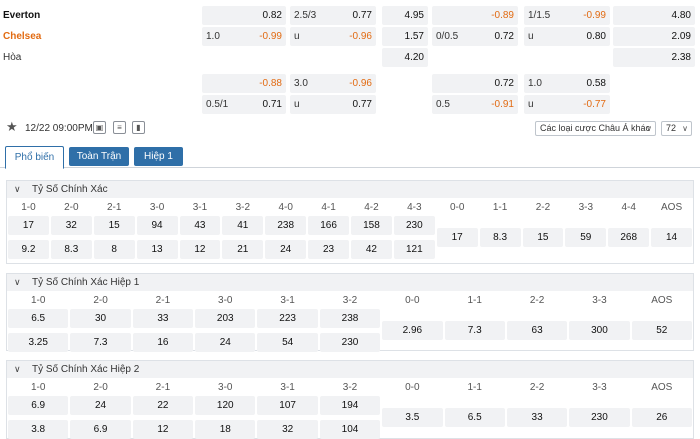 Image resolution: width=700 pixels, height=439 pixels. What do you see at coordinates (537, 312) in the screenshot?
I see `score-column: 2-2 63` at bounding box center [537, 312].